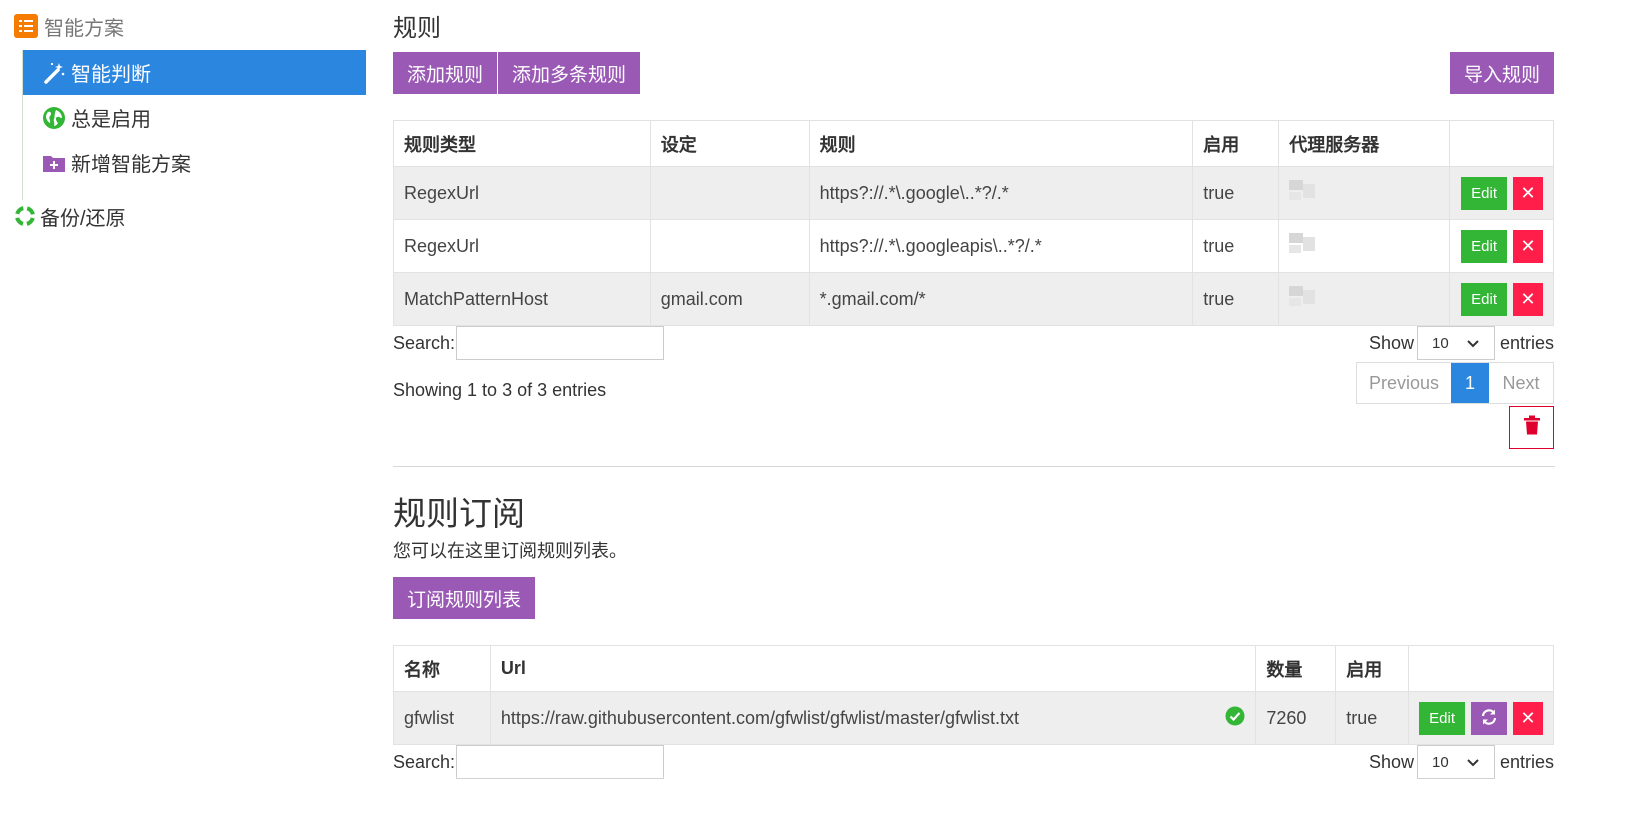  Describe the element at coordinates (1372, 718) in the screenshot. I see `subscription-enabled-cell: true` at that location.